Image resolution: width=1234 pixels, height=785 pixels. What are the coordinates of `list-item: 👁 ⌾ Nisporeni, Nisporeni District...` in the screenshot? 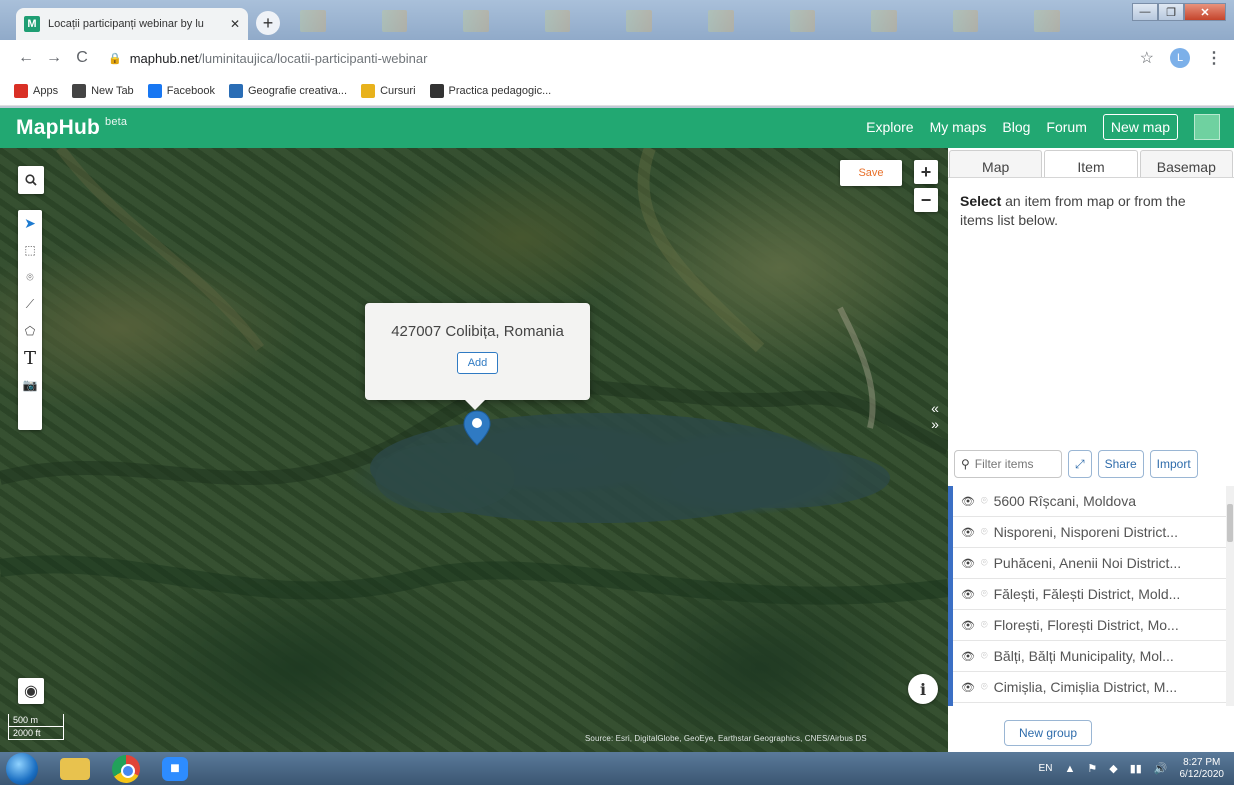 It's located at (1089, 532).